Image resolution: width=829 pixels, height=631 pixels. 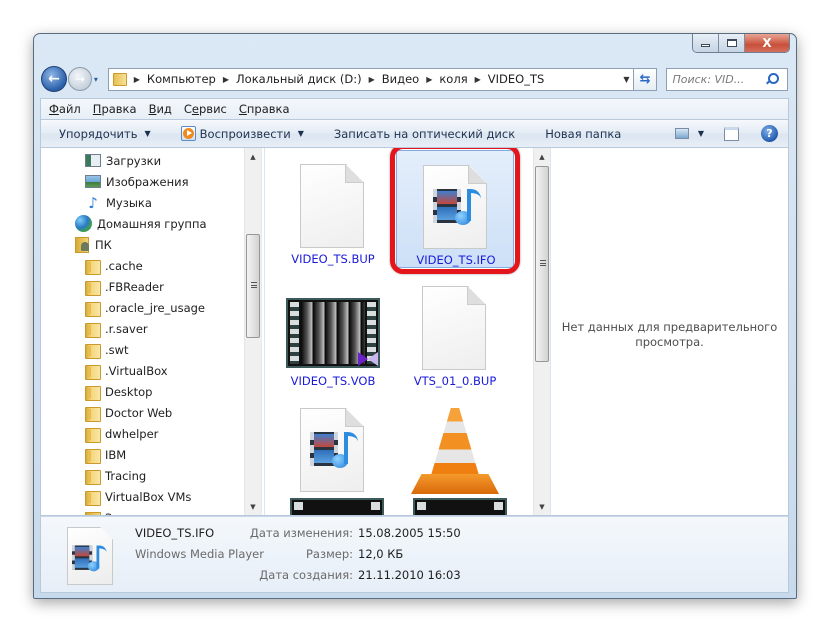 I want to click on maximize-icon, so click(x=731, y=43).